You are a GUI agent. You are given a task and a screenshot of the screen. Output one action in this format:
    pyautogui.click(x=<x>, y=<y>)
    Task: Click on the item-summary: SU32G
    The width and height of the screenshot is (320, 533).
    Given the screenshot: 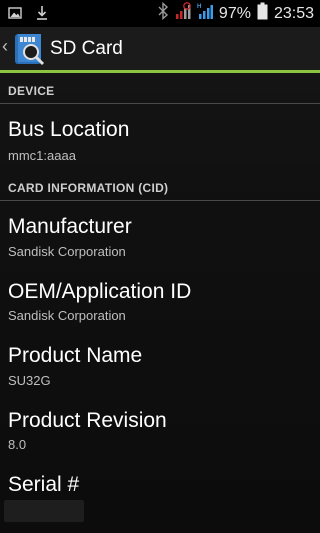 What is the action you would take?
    pyautogui.click(x=29, y=380)
    